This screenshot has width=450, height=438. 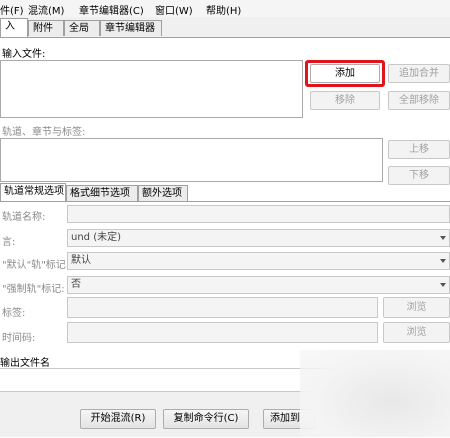 I want to click on input-files-list, so click(x=151, y=89).